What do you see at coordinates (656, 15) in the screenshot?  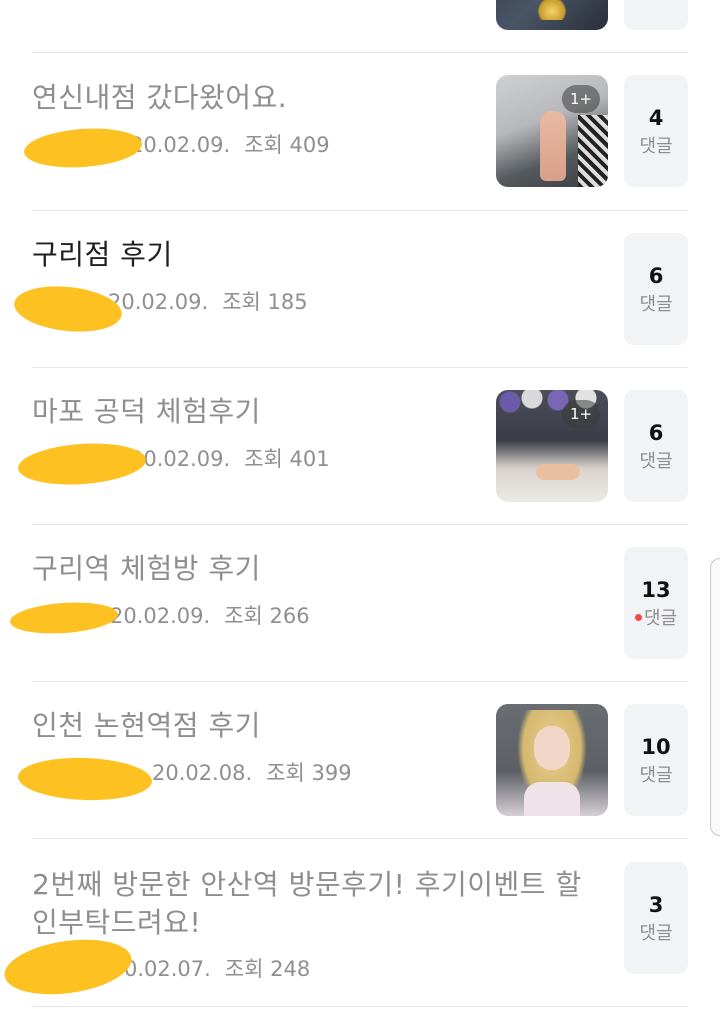 I see `comment-count-box` at bounding box center [656, 15].